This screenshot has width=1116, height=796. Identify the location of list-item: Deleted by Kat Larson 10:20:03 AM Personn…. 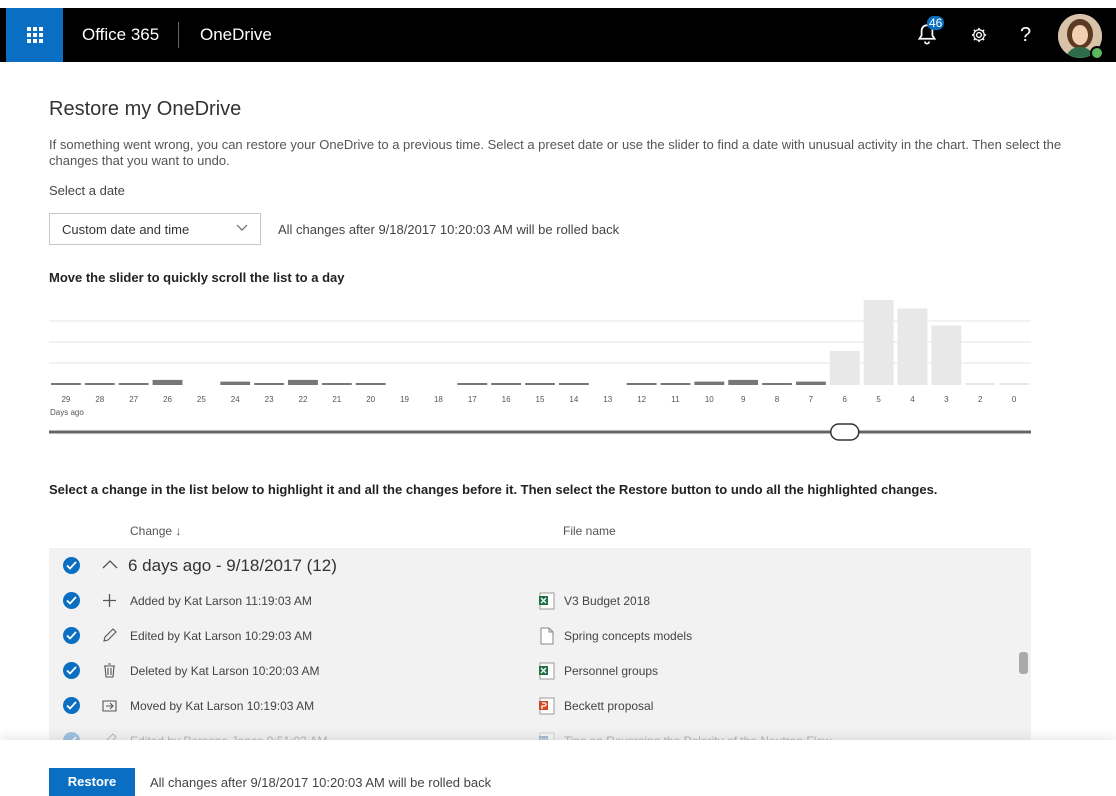
(540, 670).